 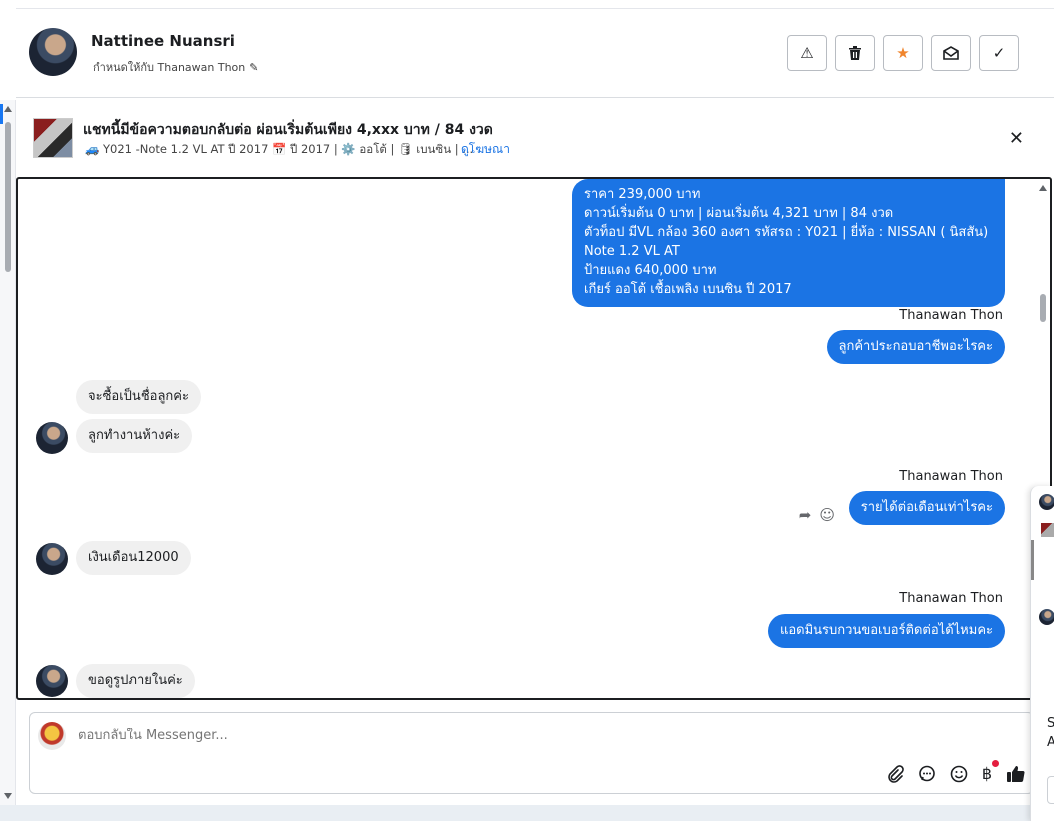 What do you see at coordinates (8, 452) in the screenshot?
I see `left-scrollbar` at bounding box center [8, 452].